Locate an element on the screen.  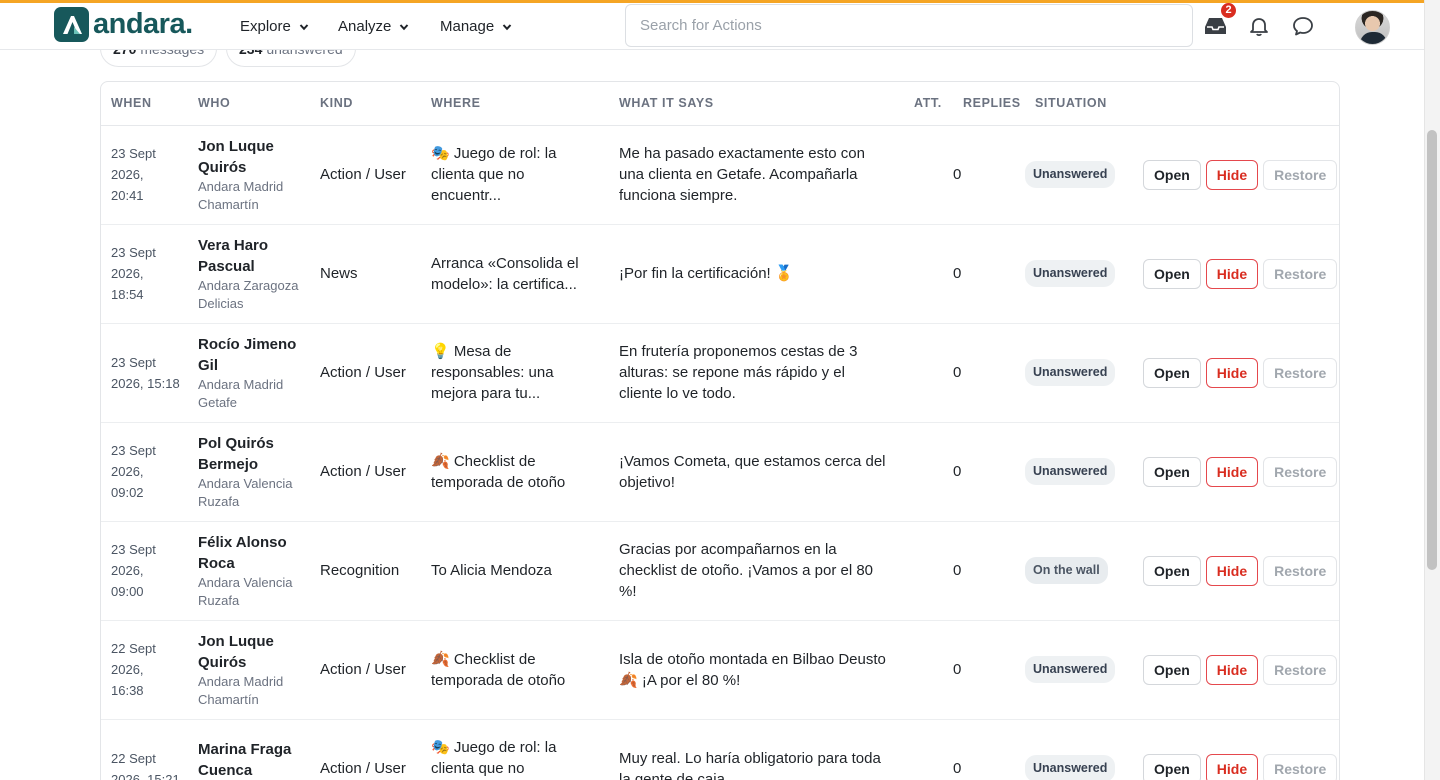
user-avatar is located at coordinates (1372, 27).